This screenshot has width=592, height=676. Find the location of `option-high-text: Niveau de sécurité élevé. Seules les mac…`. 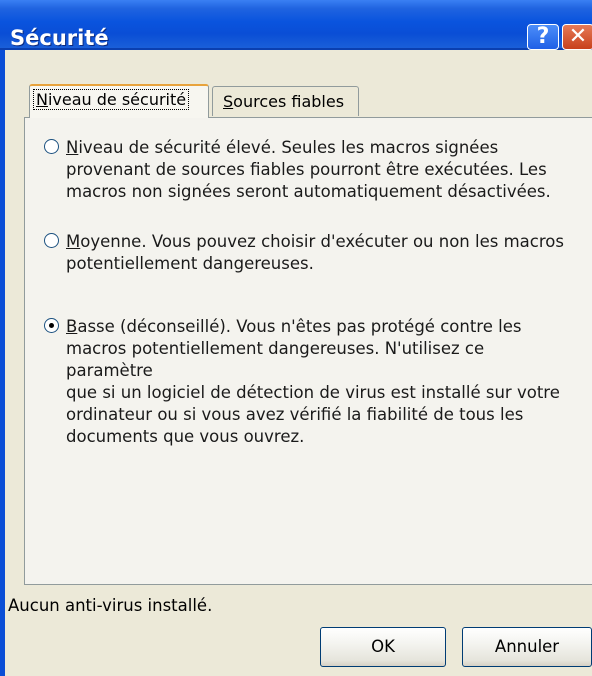

option-high-text: Niveau de sécurité élevé. Seules les mac… is located at coordinates (321, 170).